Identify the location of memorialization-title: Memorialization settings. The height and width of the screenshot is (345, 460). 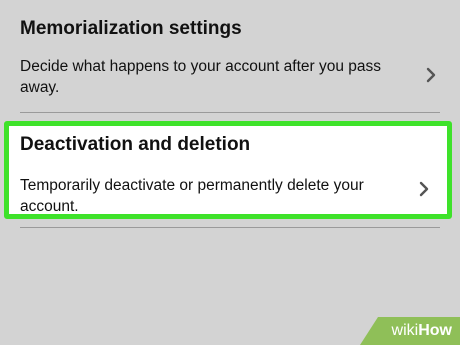
(131, 28).